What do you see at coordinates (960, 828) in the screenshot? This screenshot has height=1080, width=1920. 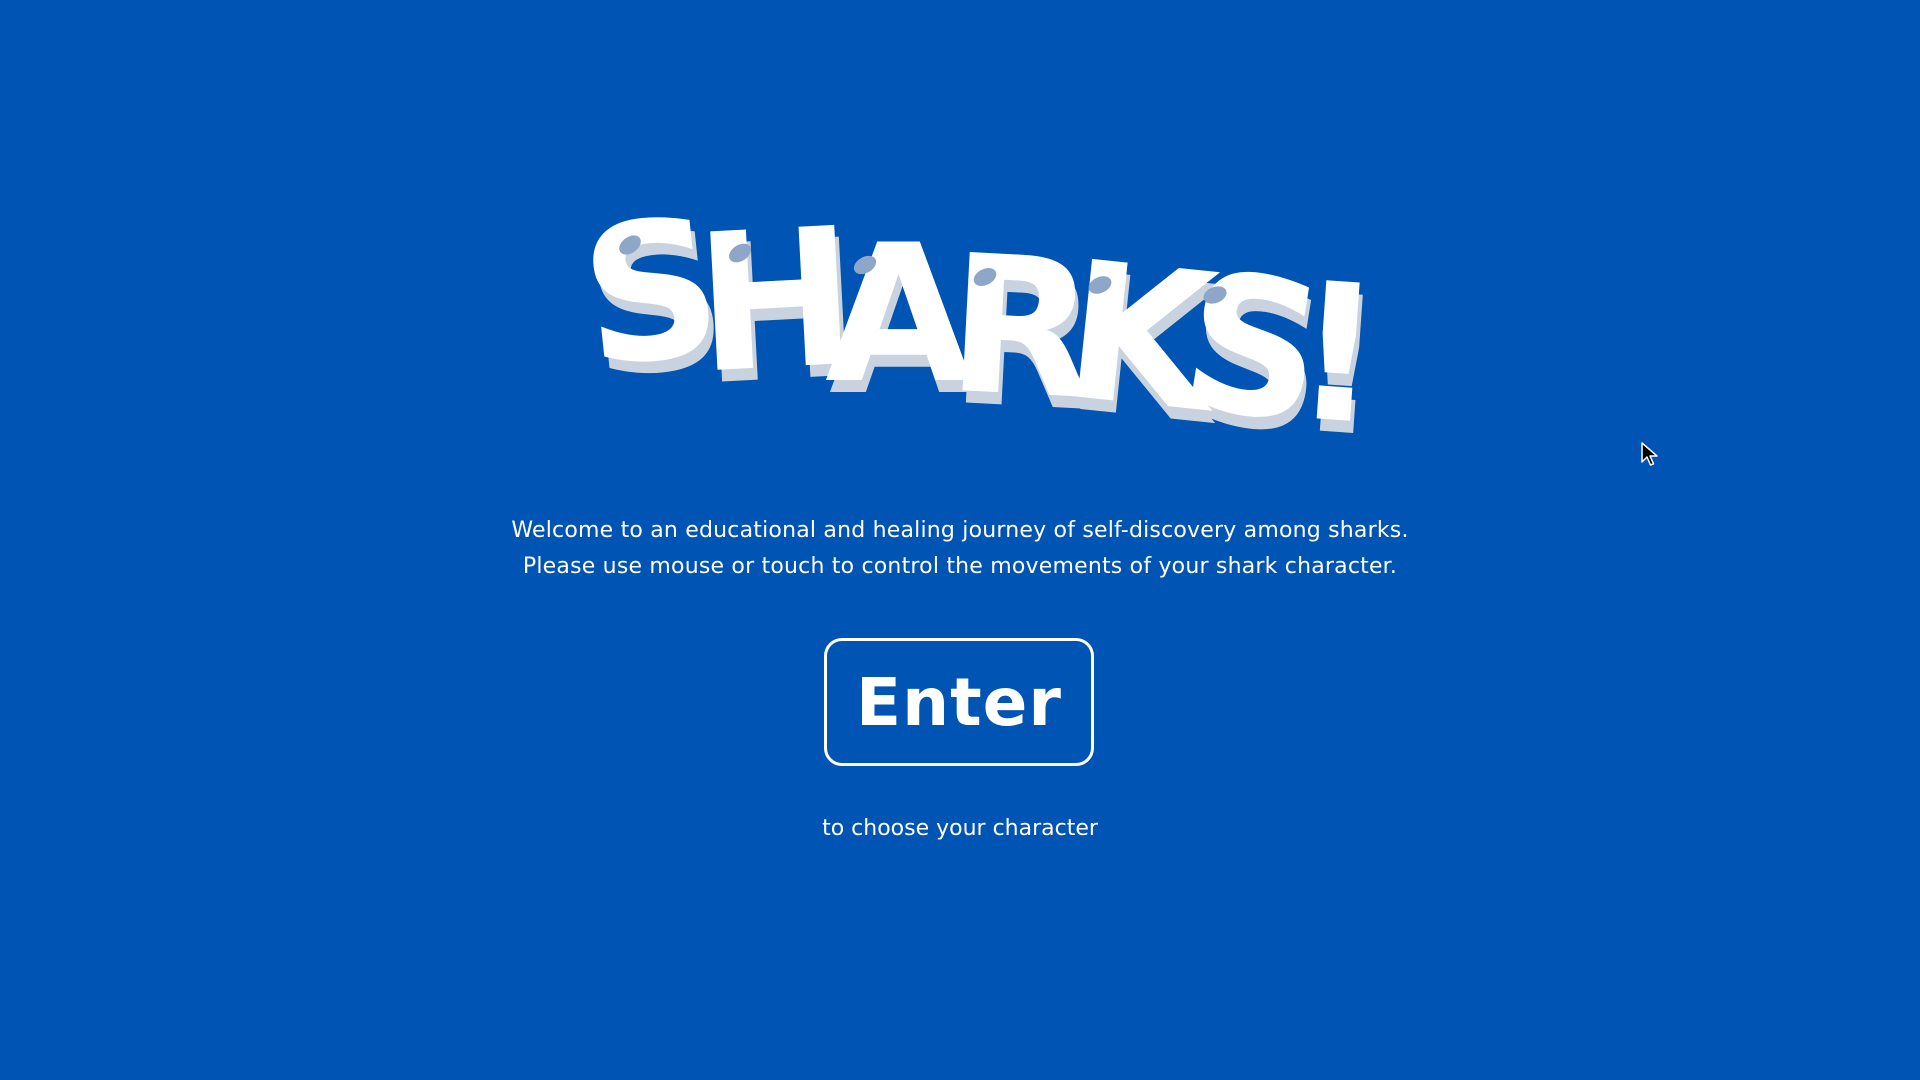 I see `choose-character-hint: to choose your character` at bounding box center [960, 828].